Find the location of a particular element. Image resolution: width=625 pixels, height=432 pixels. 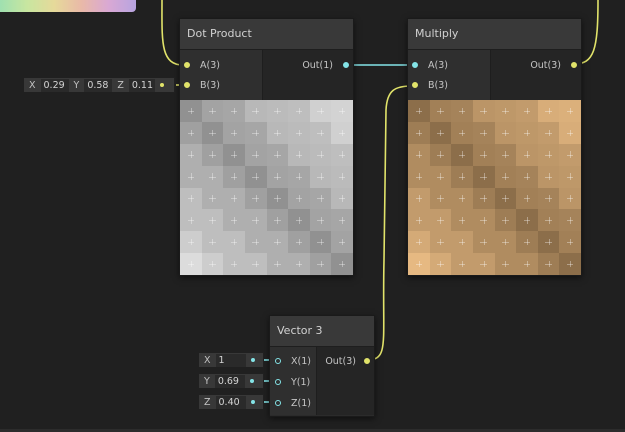

node-title: Multiply is located at coordinates (494, 34).